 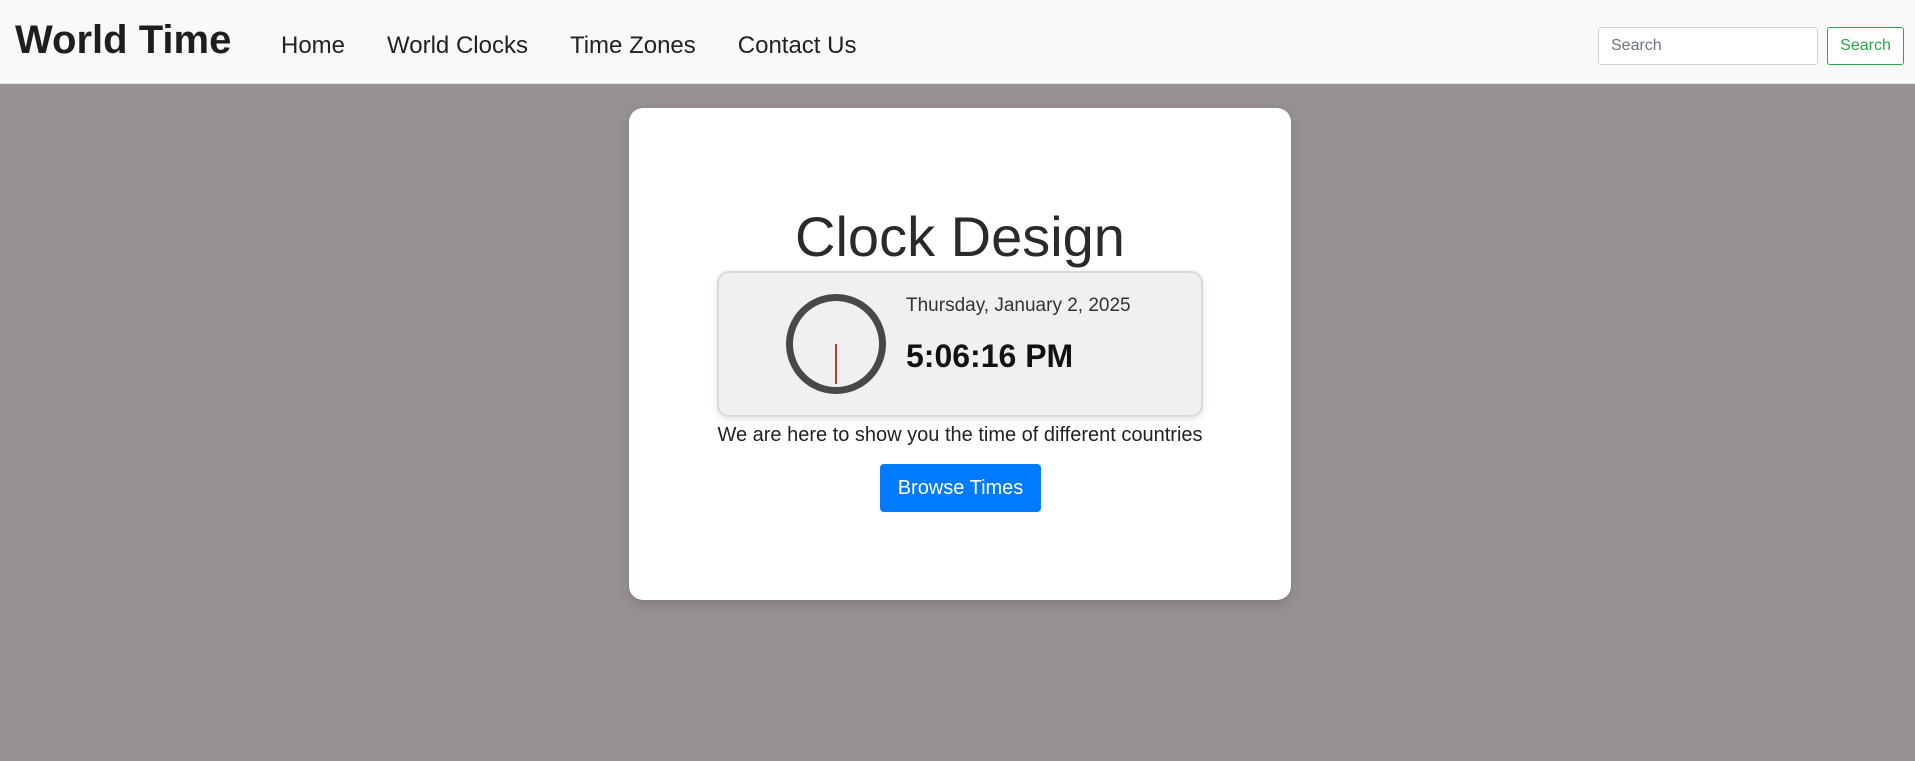 What do you see at coordinates (1708, 46) in the screenshot?
I see `search-input` at bounding box center [1708, 46].